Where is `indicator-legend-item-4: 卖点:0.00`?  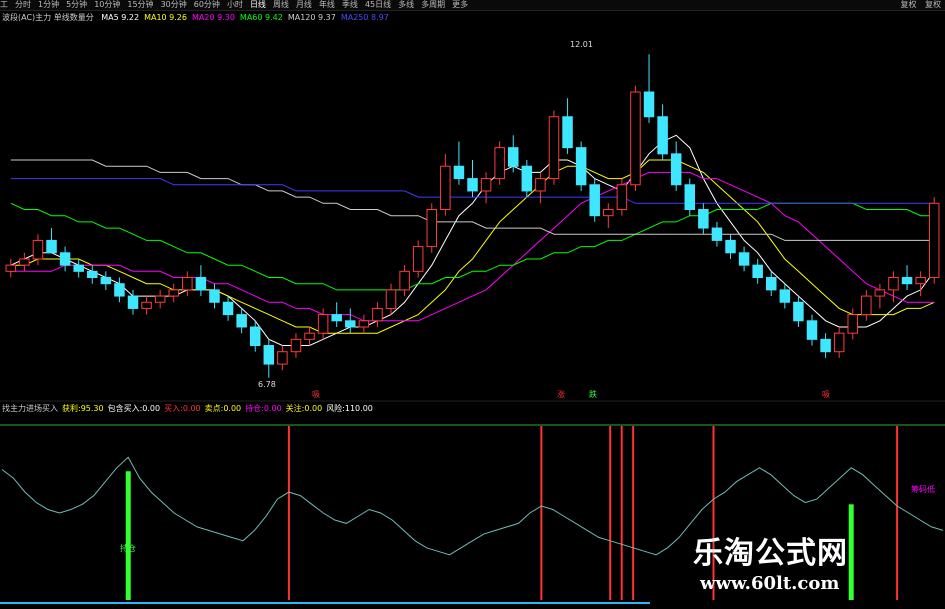 indicator-legend-item-4: 卖点:0.00 is located at coordinates (223, 408).